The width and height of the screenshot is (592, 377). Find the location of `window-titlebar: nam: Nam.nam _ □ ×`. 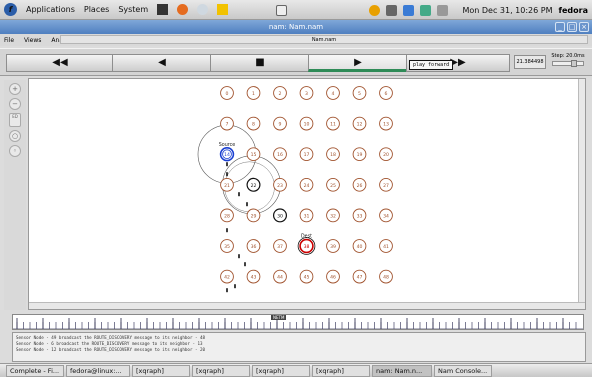

window-titlebar: nam: Nam.nam _ □ × is located at coordinates (296, 27).